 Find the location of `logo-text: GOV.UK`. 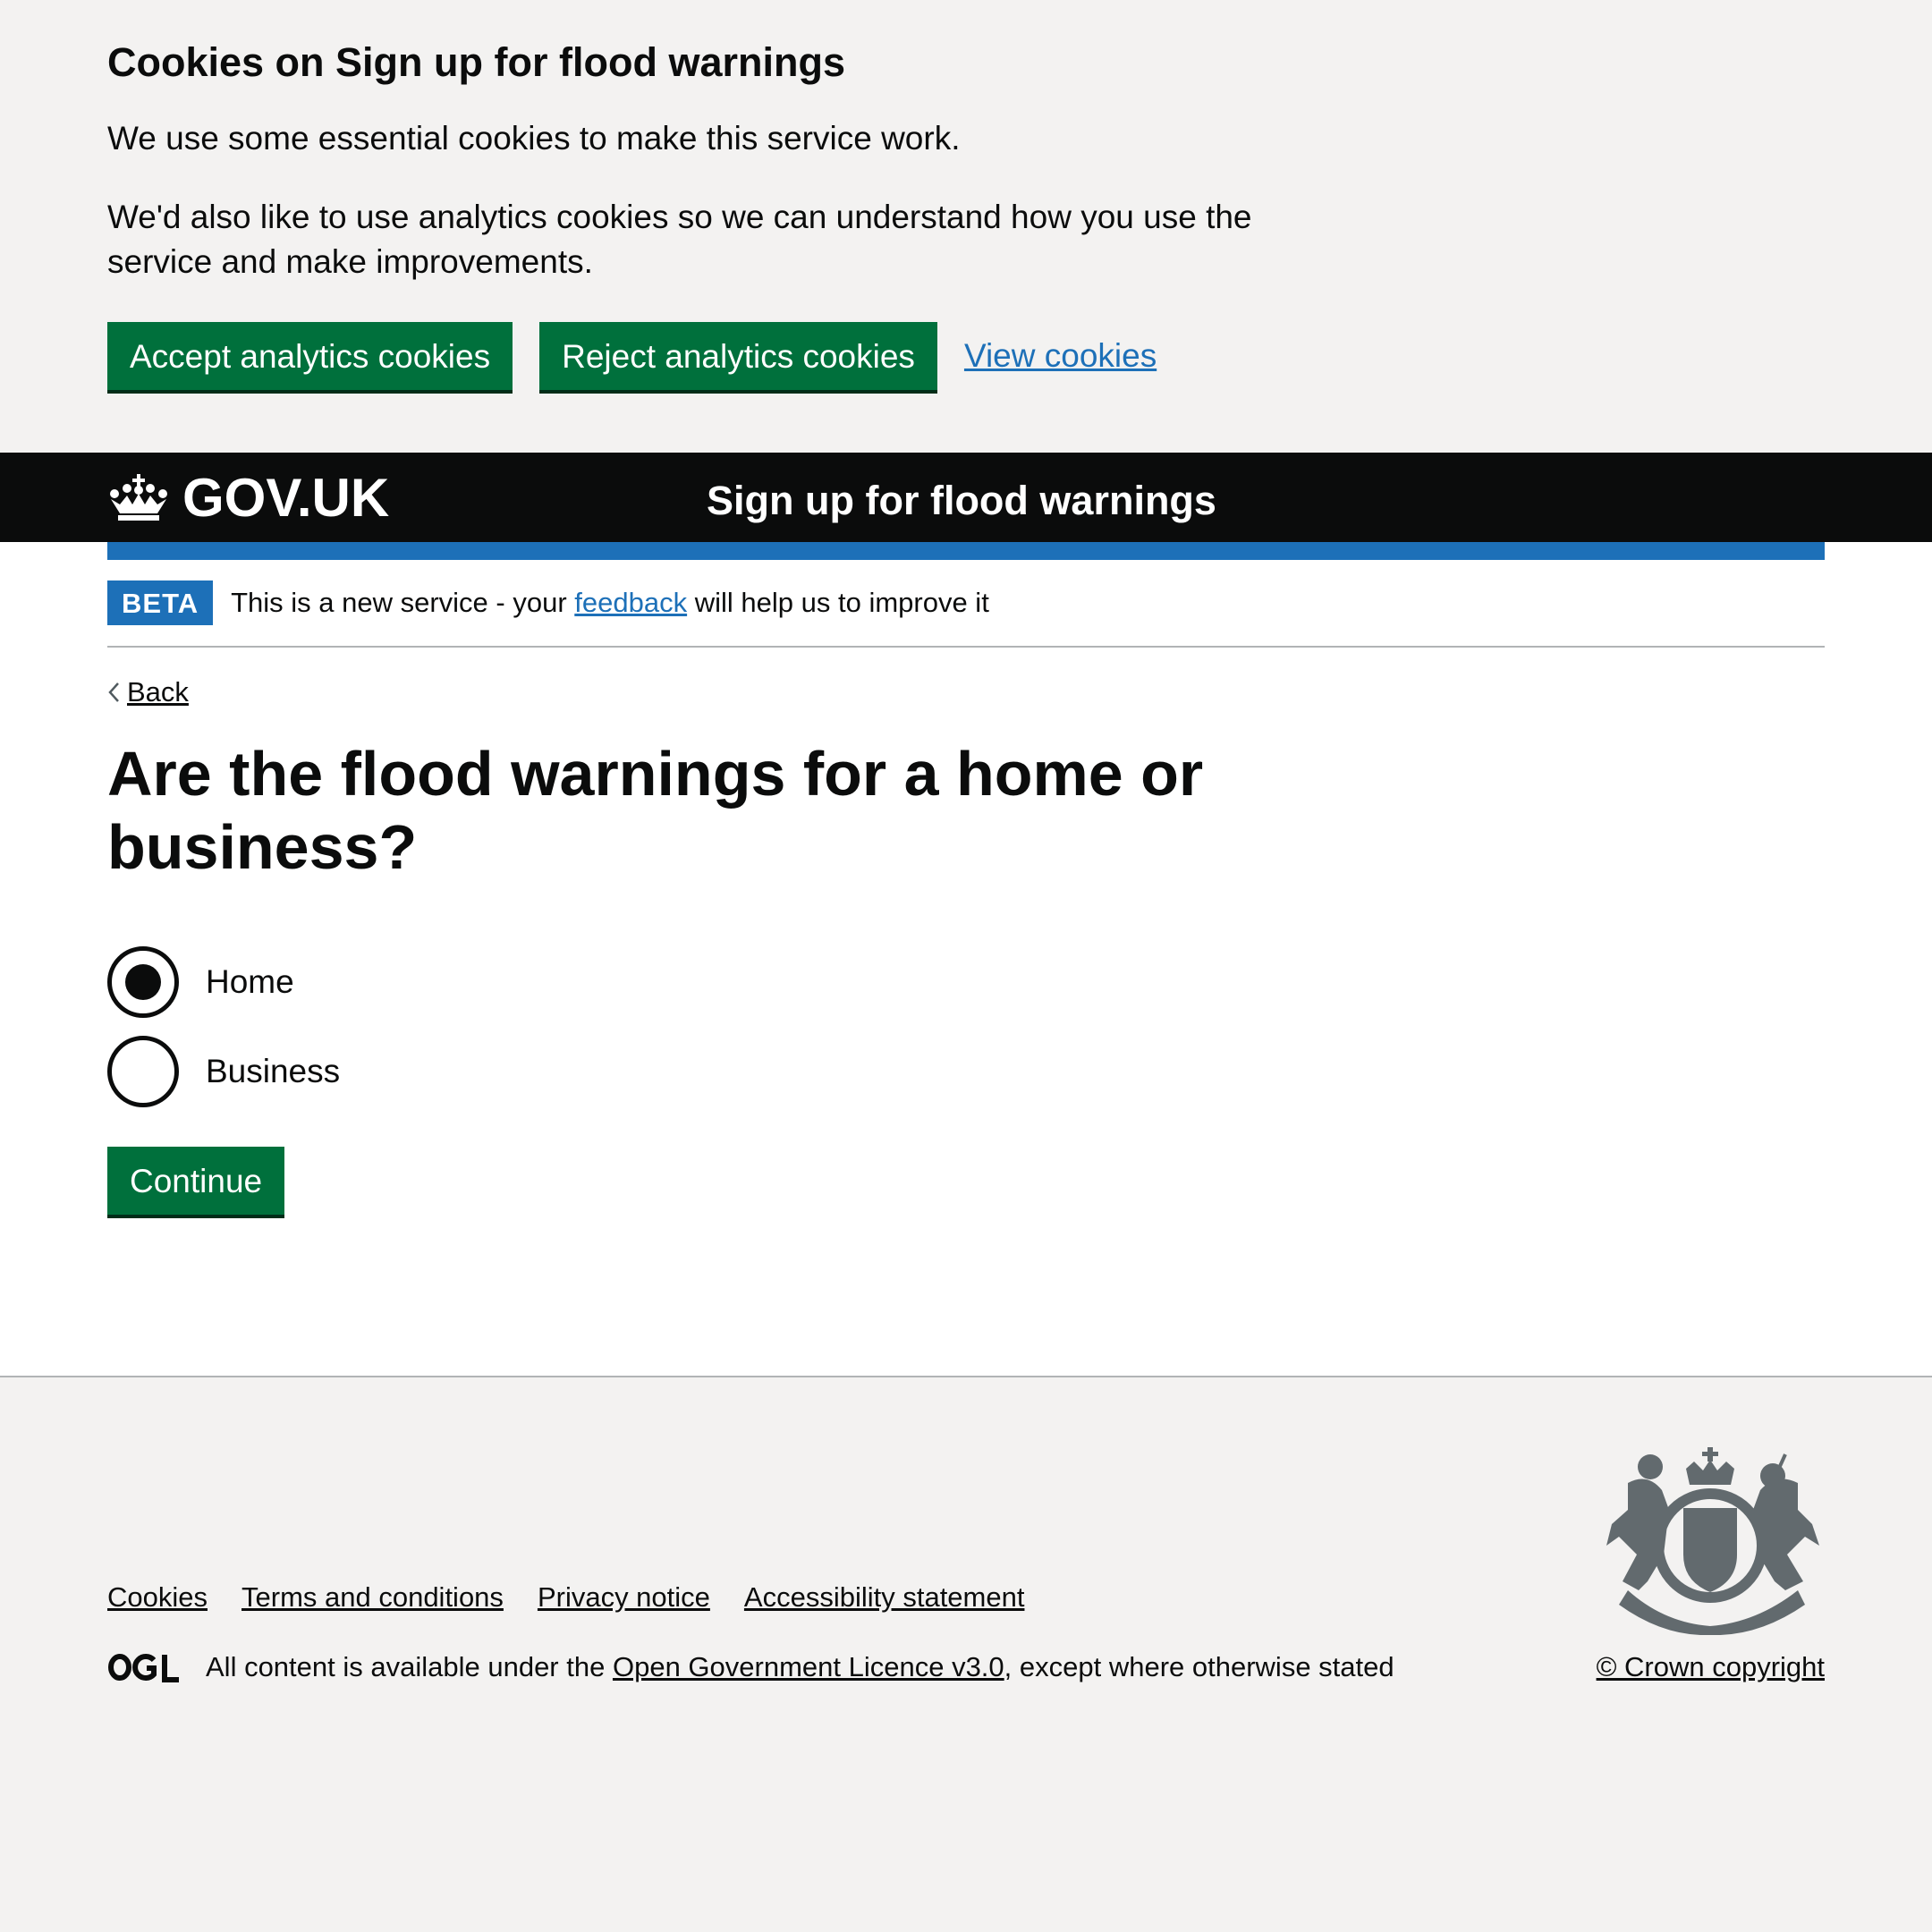

logo-text: GOV.UK is located at coordinates (286, 497).